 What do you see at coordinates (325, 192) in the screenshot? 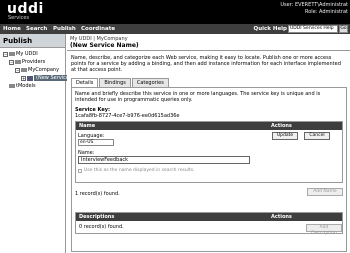
I see `add-name-button: Add Name` at bounding box center [325, 192].